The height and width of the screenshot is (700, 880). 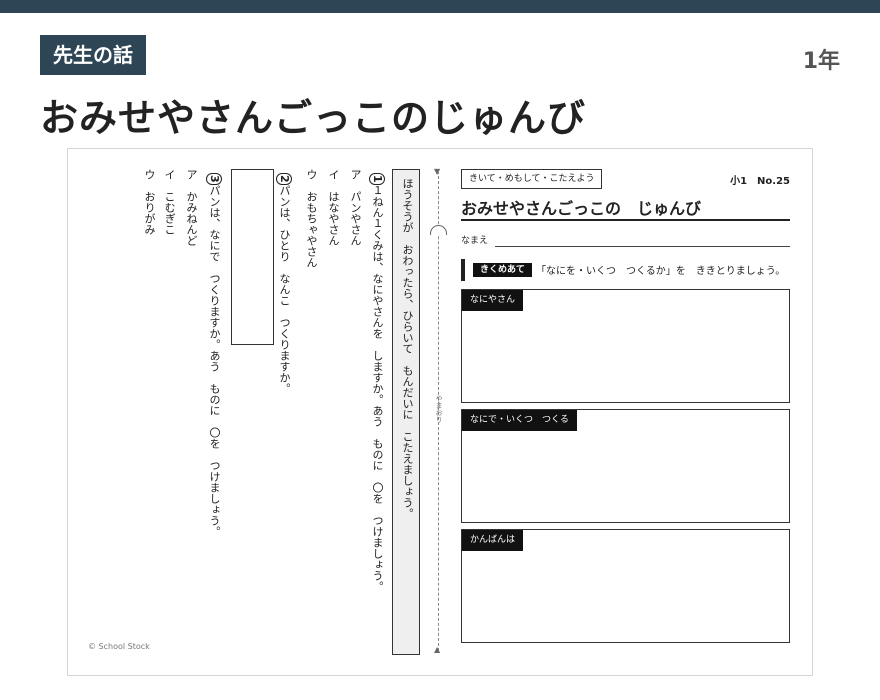 I want to click on notes-box-material-label: なにで・いくつ つくる, so click(x=519, y=420).